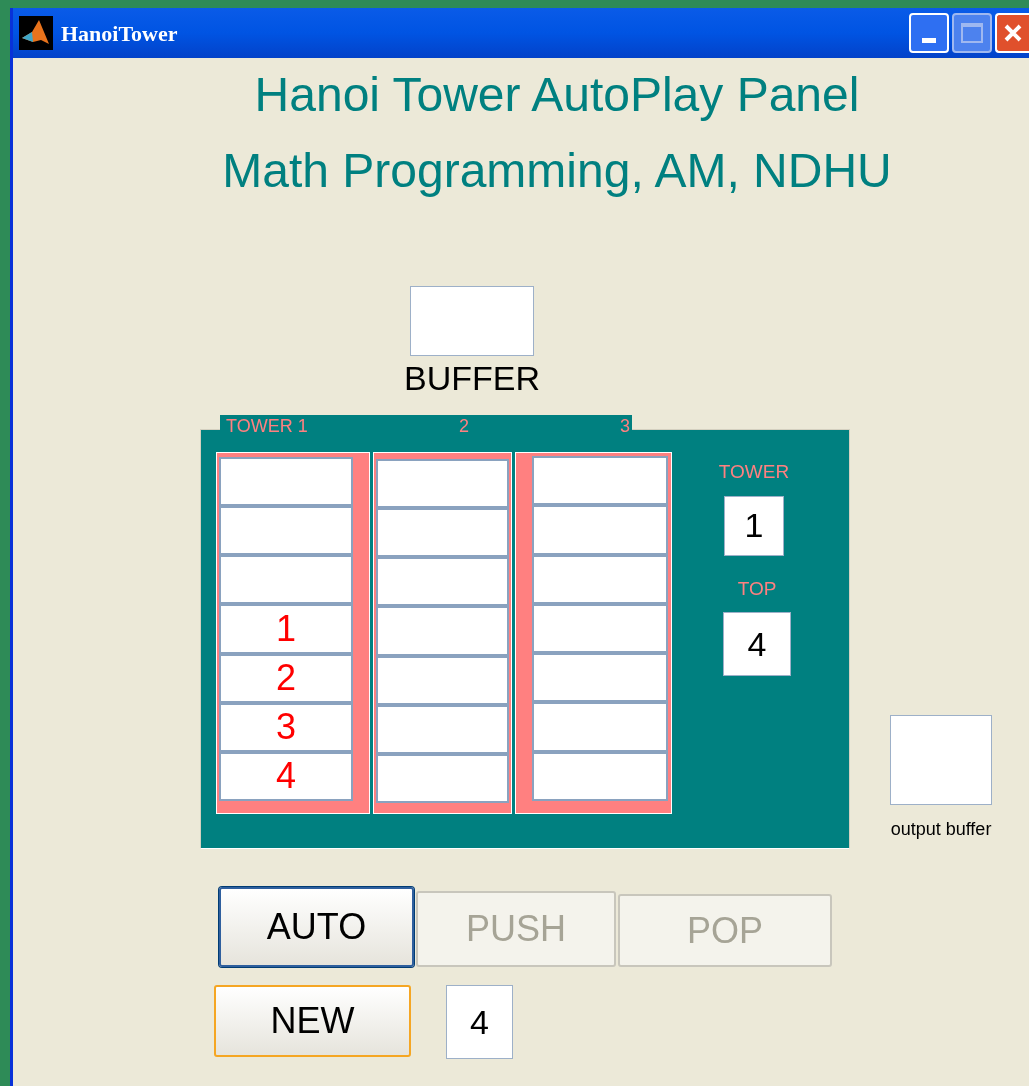 This screenshot has height=1086, width=1029. Describe the element at coordinates (941, 829) in the screenshot. I see `output-buffer-label: output buffer` at that location.